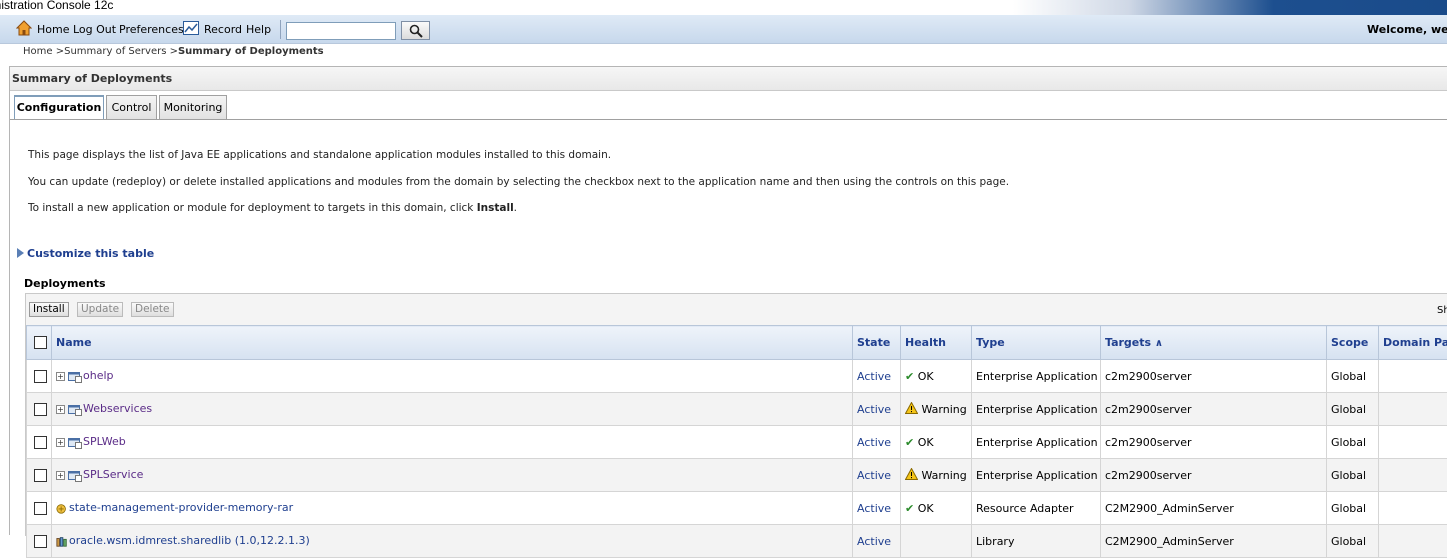  Describe the element at coordinates (100, 309) in the screenshot. I see `update-button: Update` at that location.